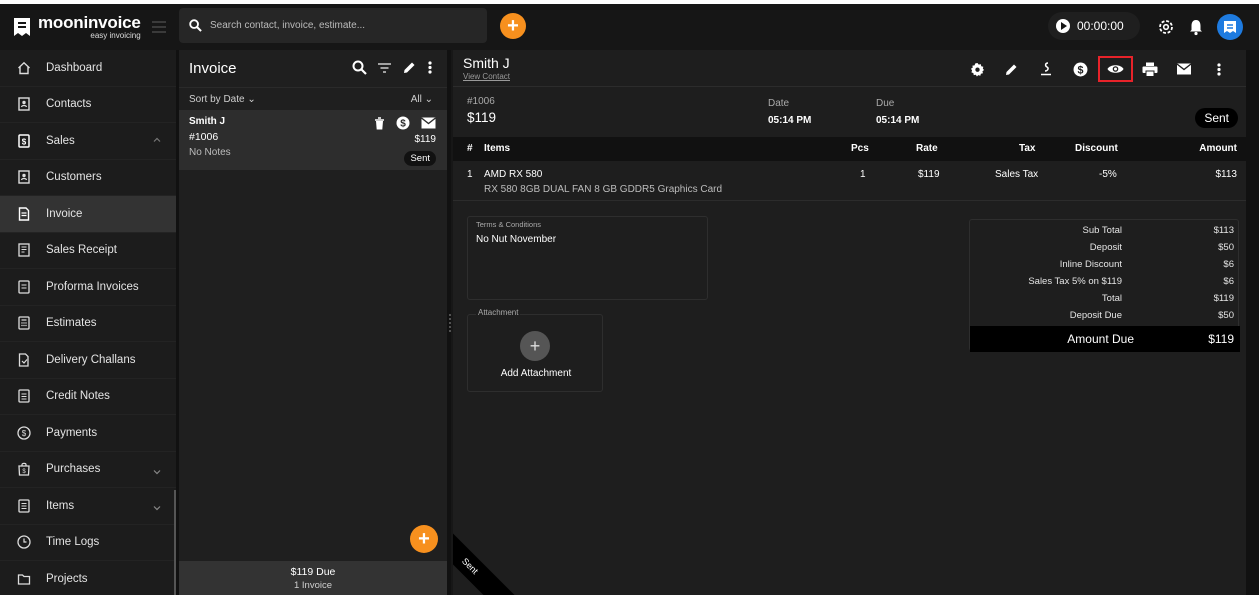  I want to click on settings-button, so click(977, 69).